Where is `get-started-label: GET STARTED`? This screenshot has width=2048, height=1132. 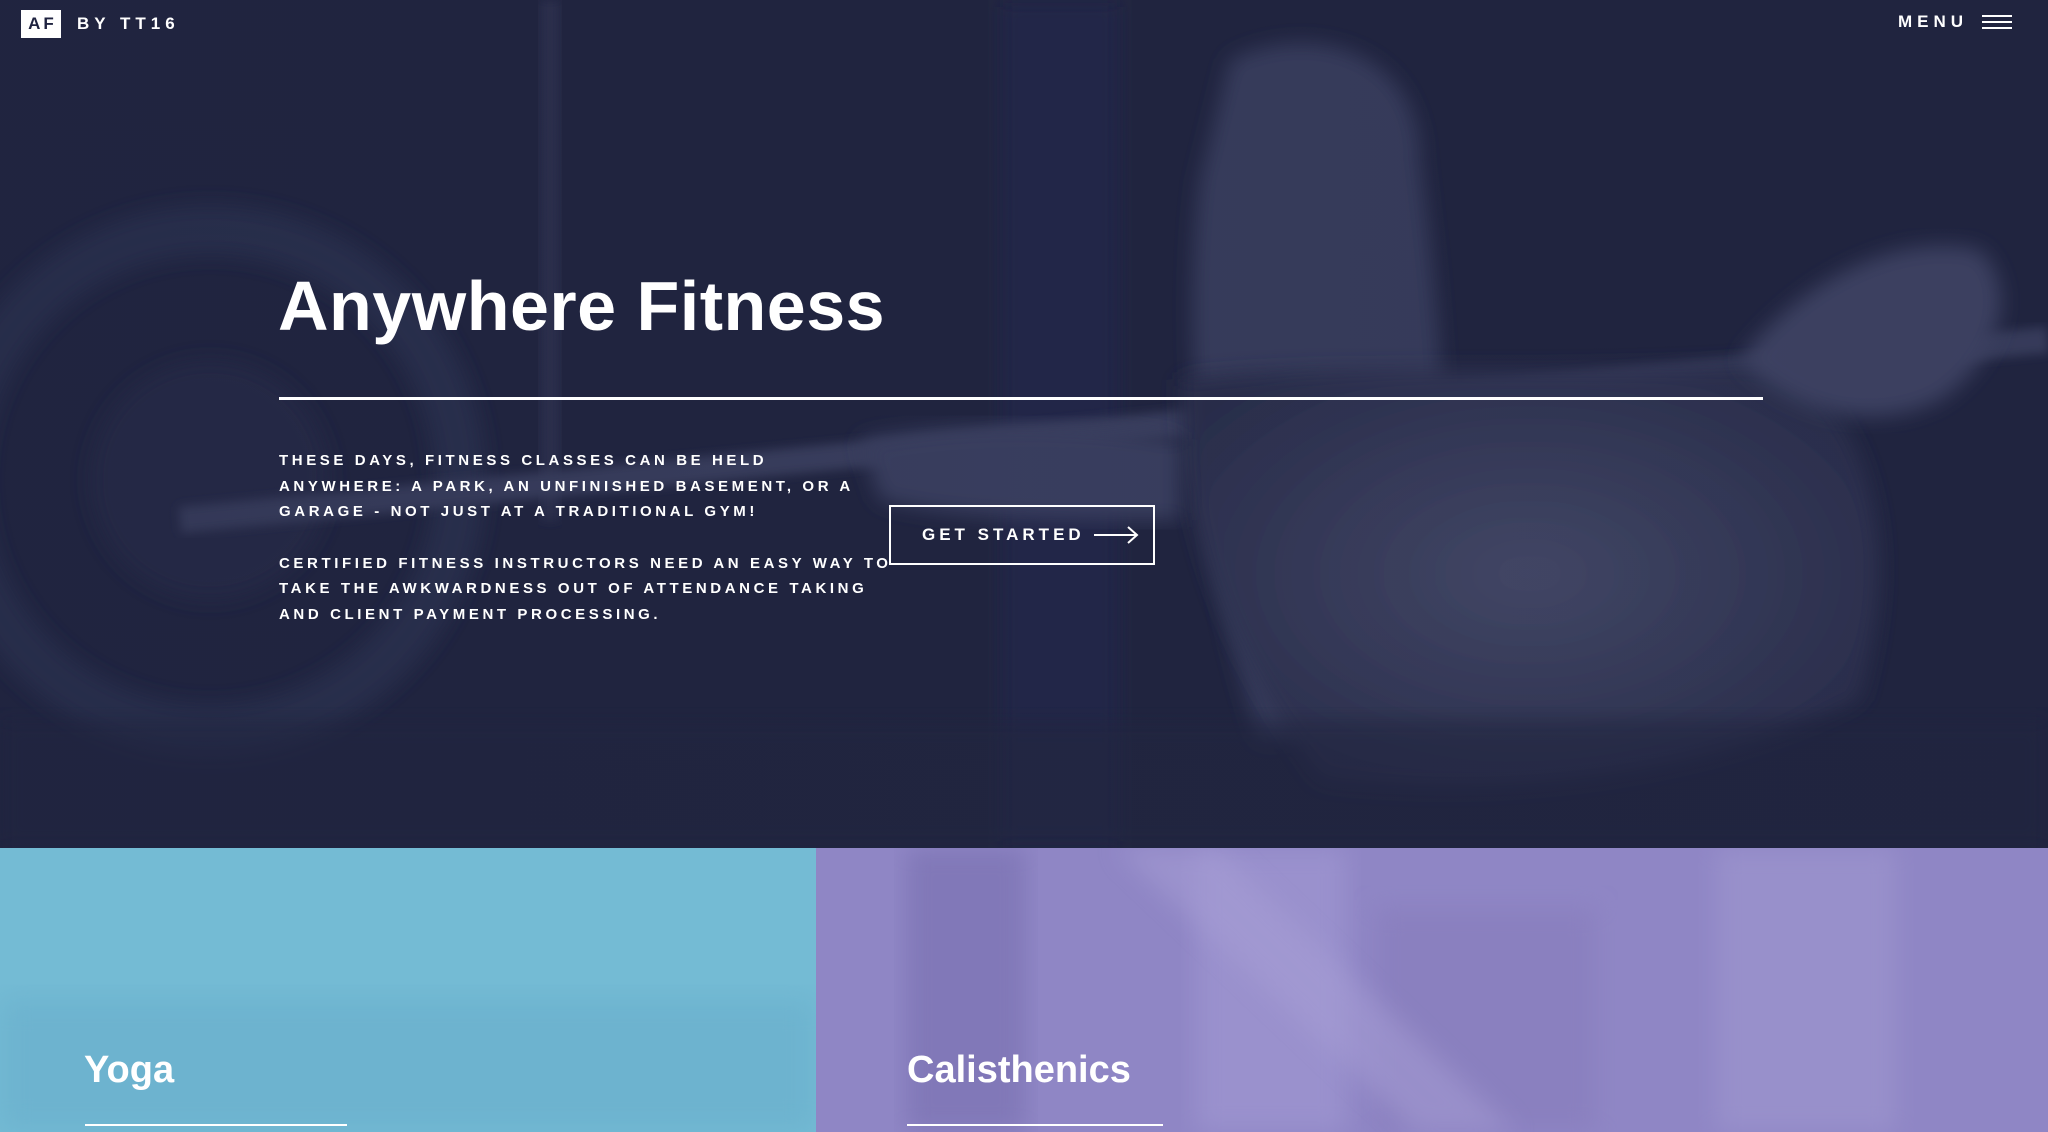 get-started-label: GET STARTED is located at coordinates (1003, 534).